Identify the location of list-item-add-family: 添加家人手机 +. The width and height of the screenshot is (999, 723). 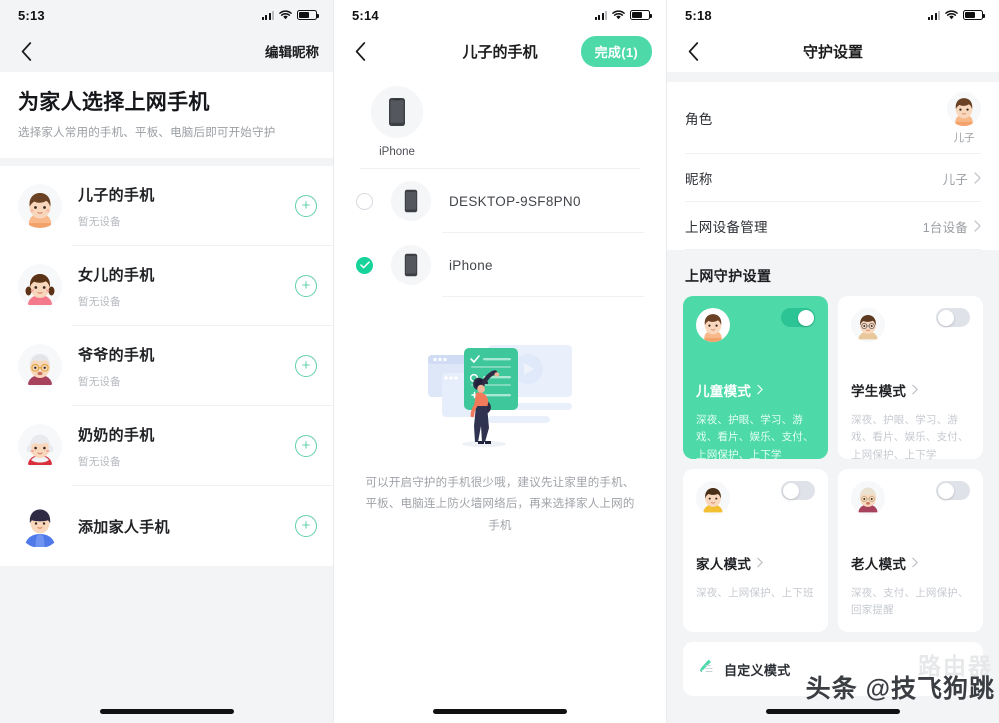
(166, 526).